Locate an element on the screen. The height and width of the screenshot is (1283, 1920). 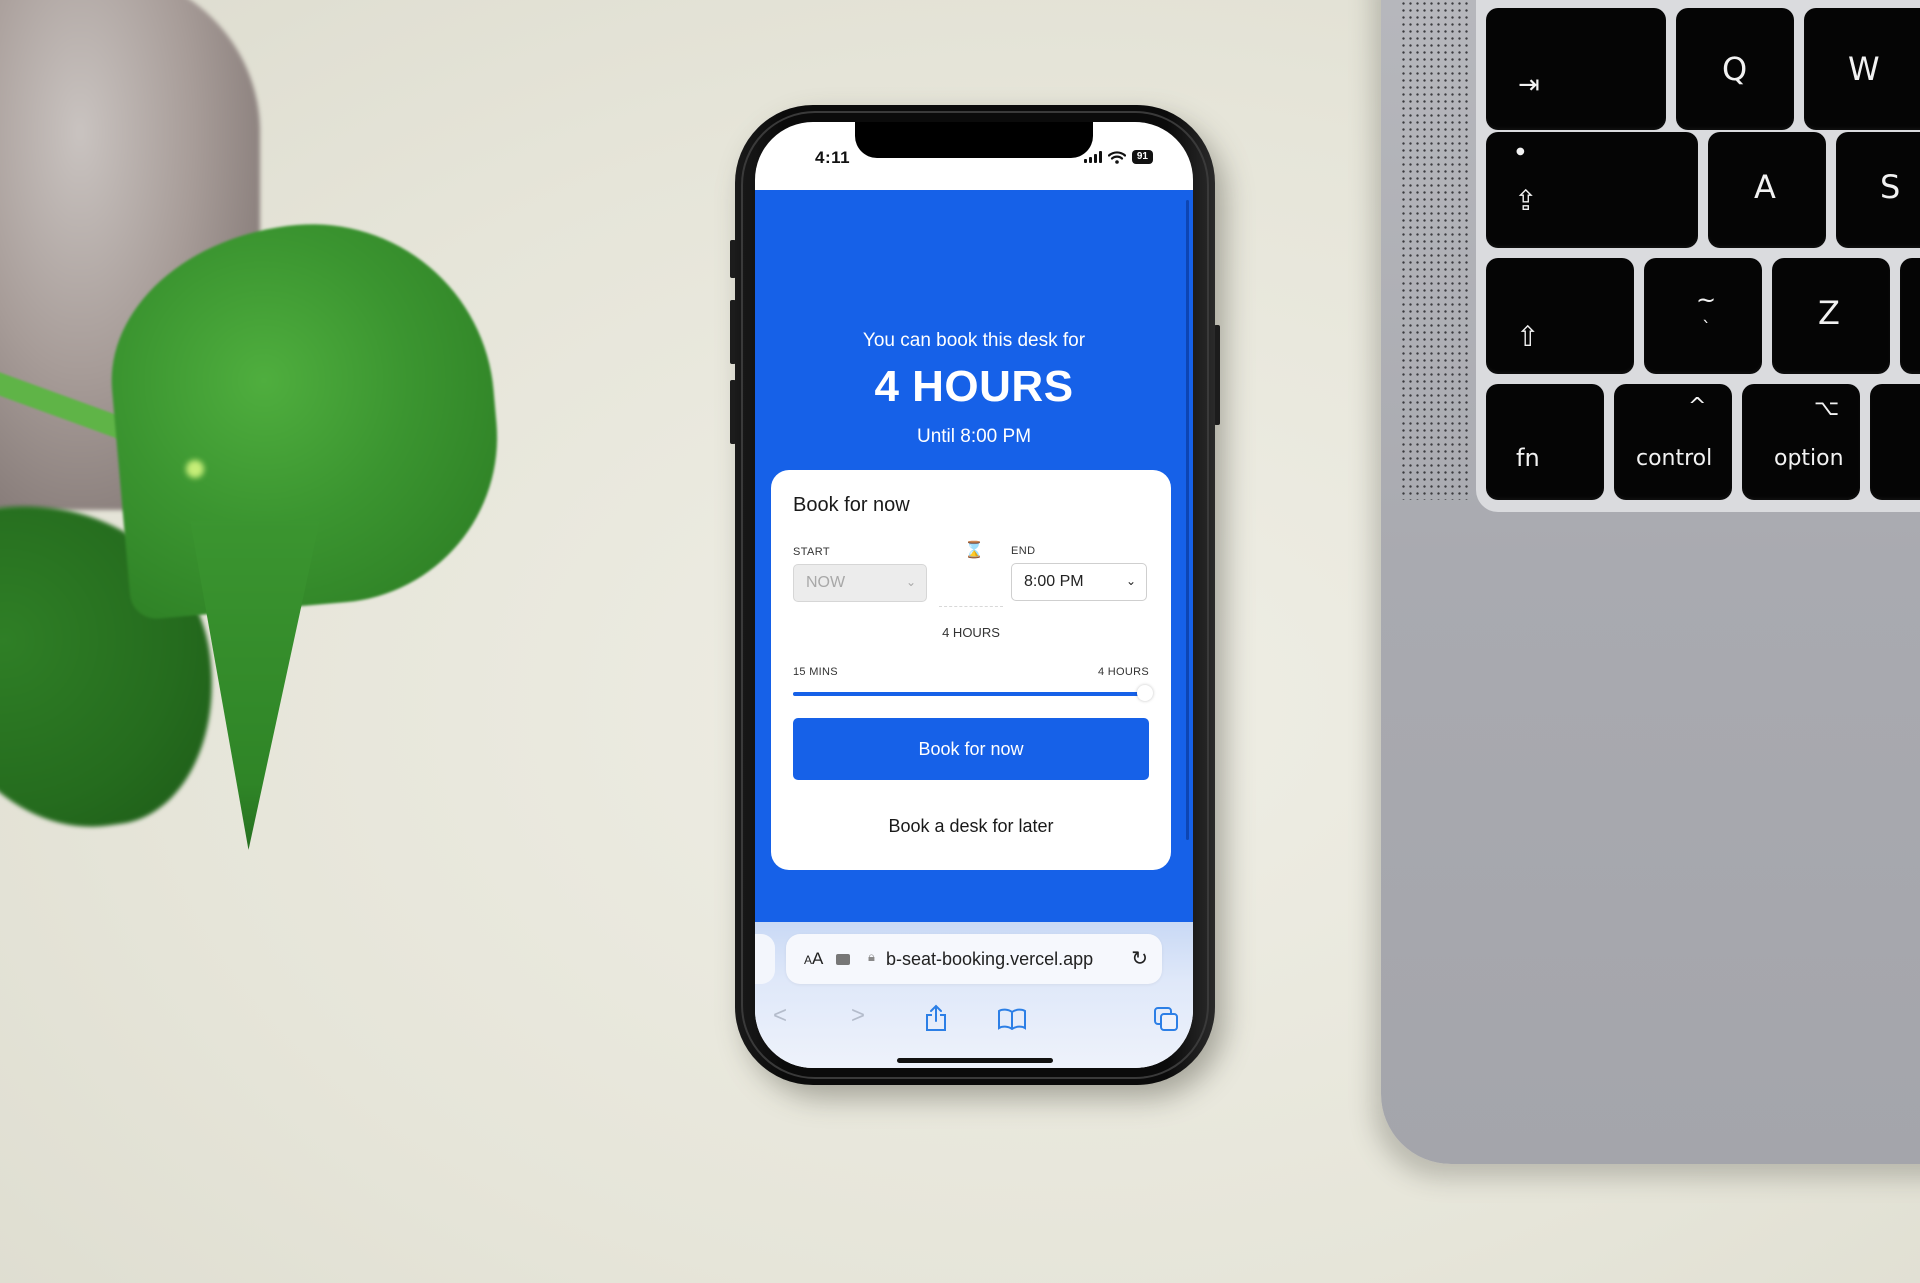
tab-arrow-icon: ⇥ is located at coordinates (1529, 85).